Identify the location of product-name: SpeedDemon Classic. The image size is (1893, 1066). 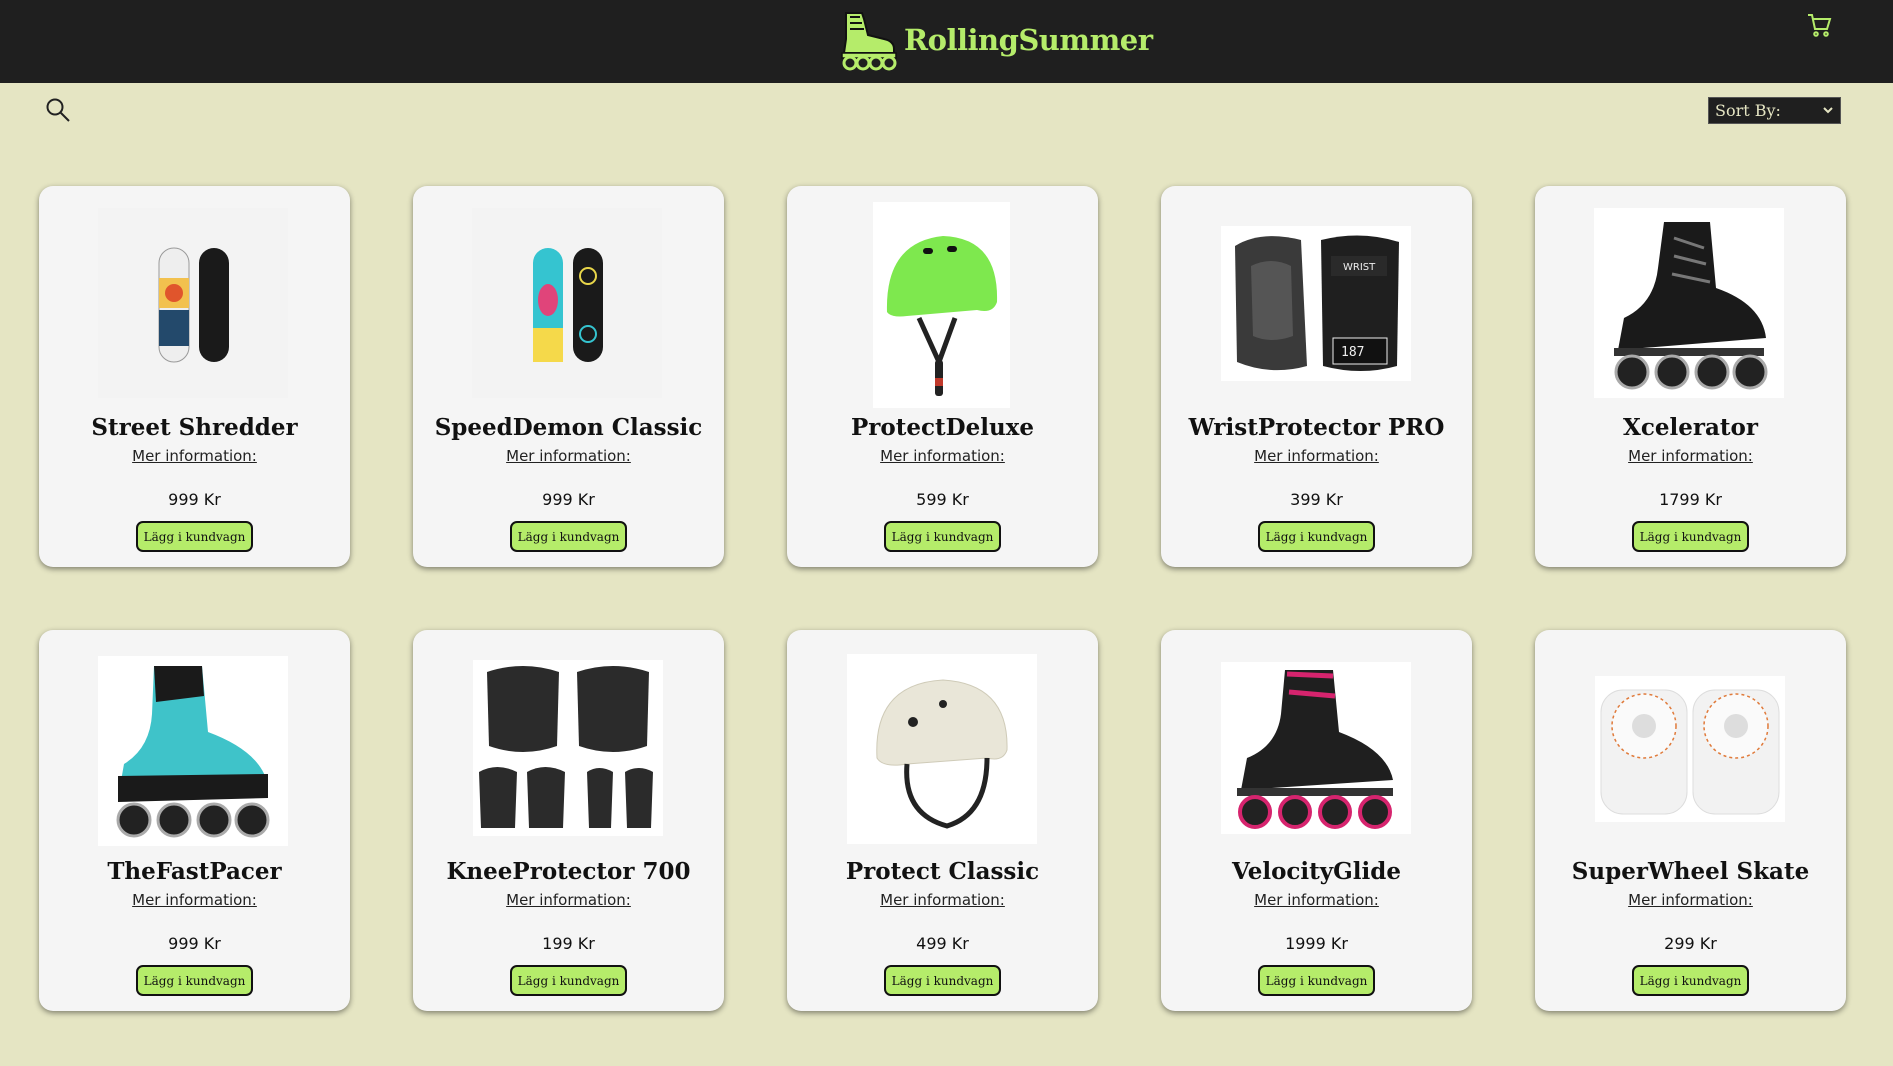
(568, 427).